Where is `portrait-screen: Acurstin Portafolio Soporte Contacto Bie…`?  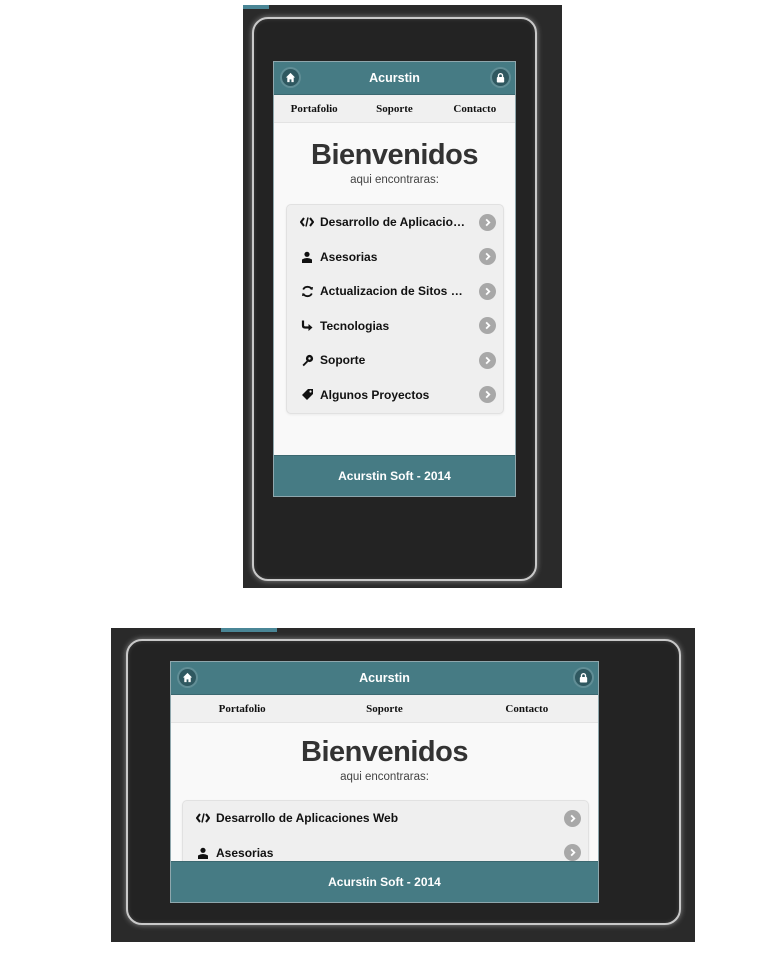
portrait-screen: Acurstin Portafolio Soporte Contacto Bie… is located at coordinates (394, 279).